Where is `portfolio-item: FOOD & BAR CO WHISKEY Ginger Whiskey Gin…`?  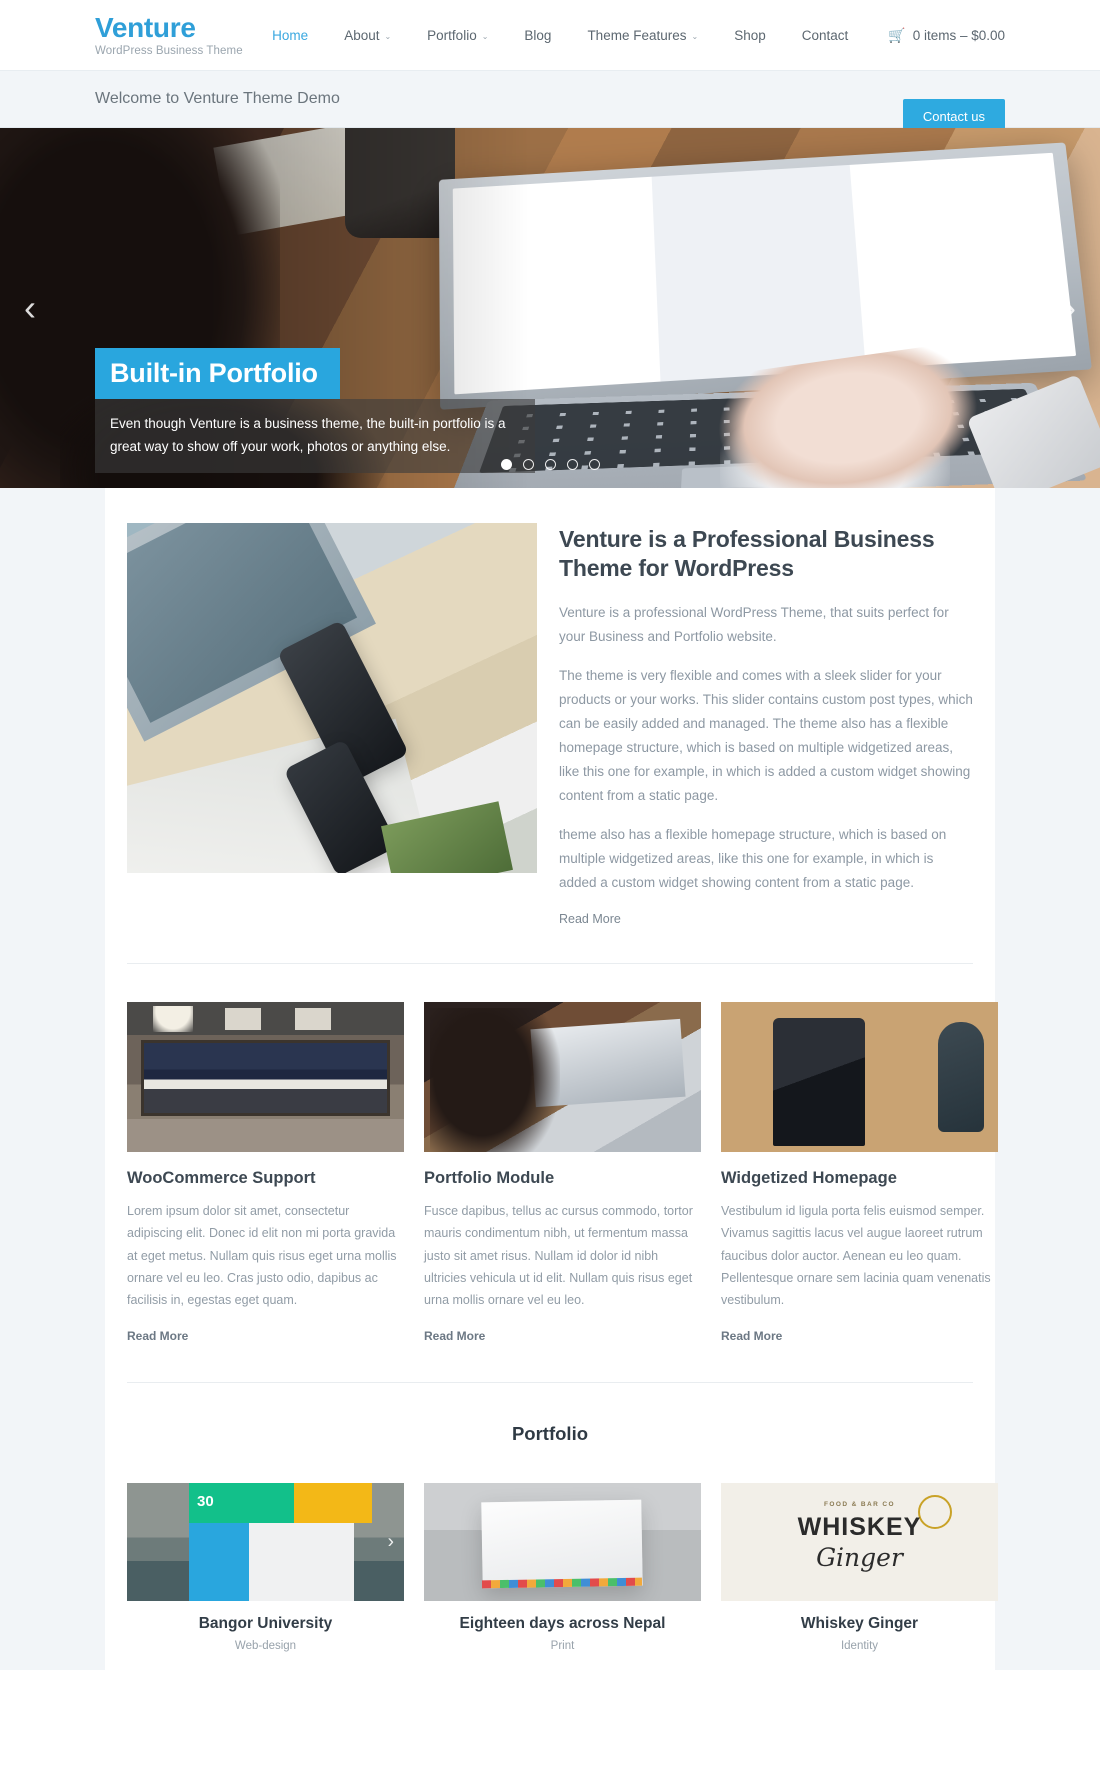
portfolio-item: FOOD & BAR CO WHISKEY Ginger Whiskey Gin… is located at coordinates (859, 1567).